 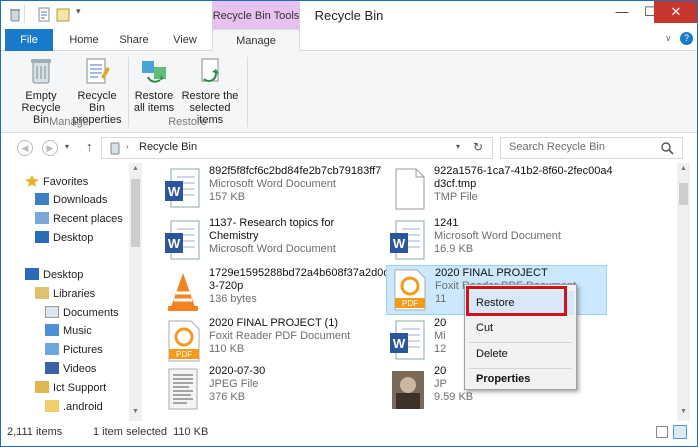 I want to click on file-item: 2020-07-30 JPEG File 376 KB, so click(x=273, y=390).